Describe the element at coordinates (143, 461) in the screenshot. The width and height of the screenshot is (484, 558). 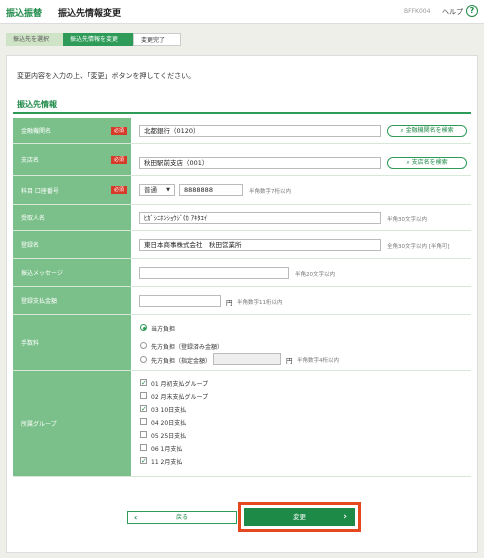
I see `group-checkbox-11: ✓` at that location.